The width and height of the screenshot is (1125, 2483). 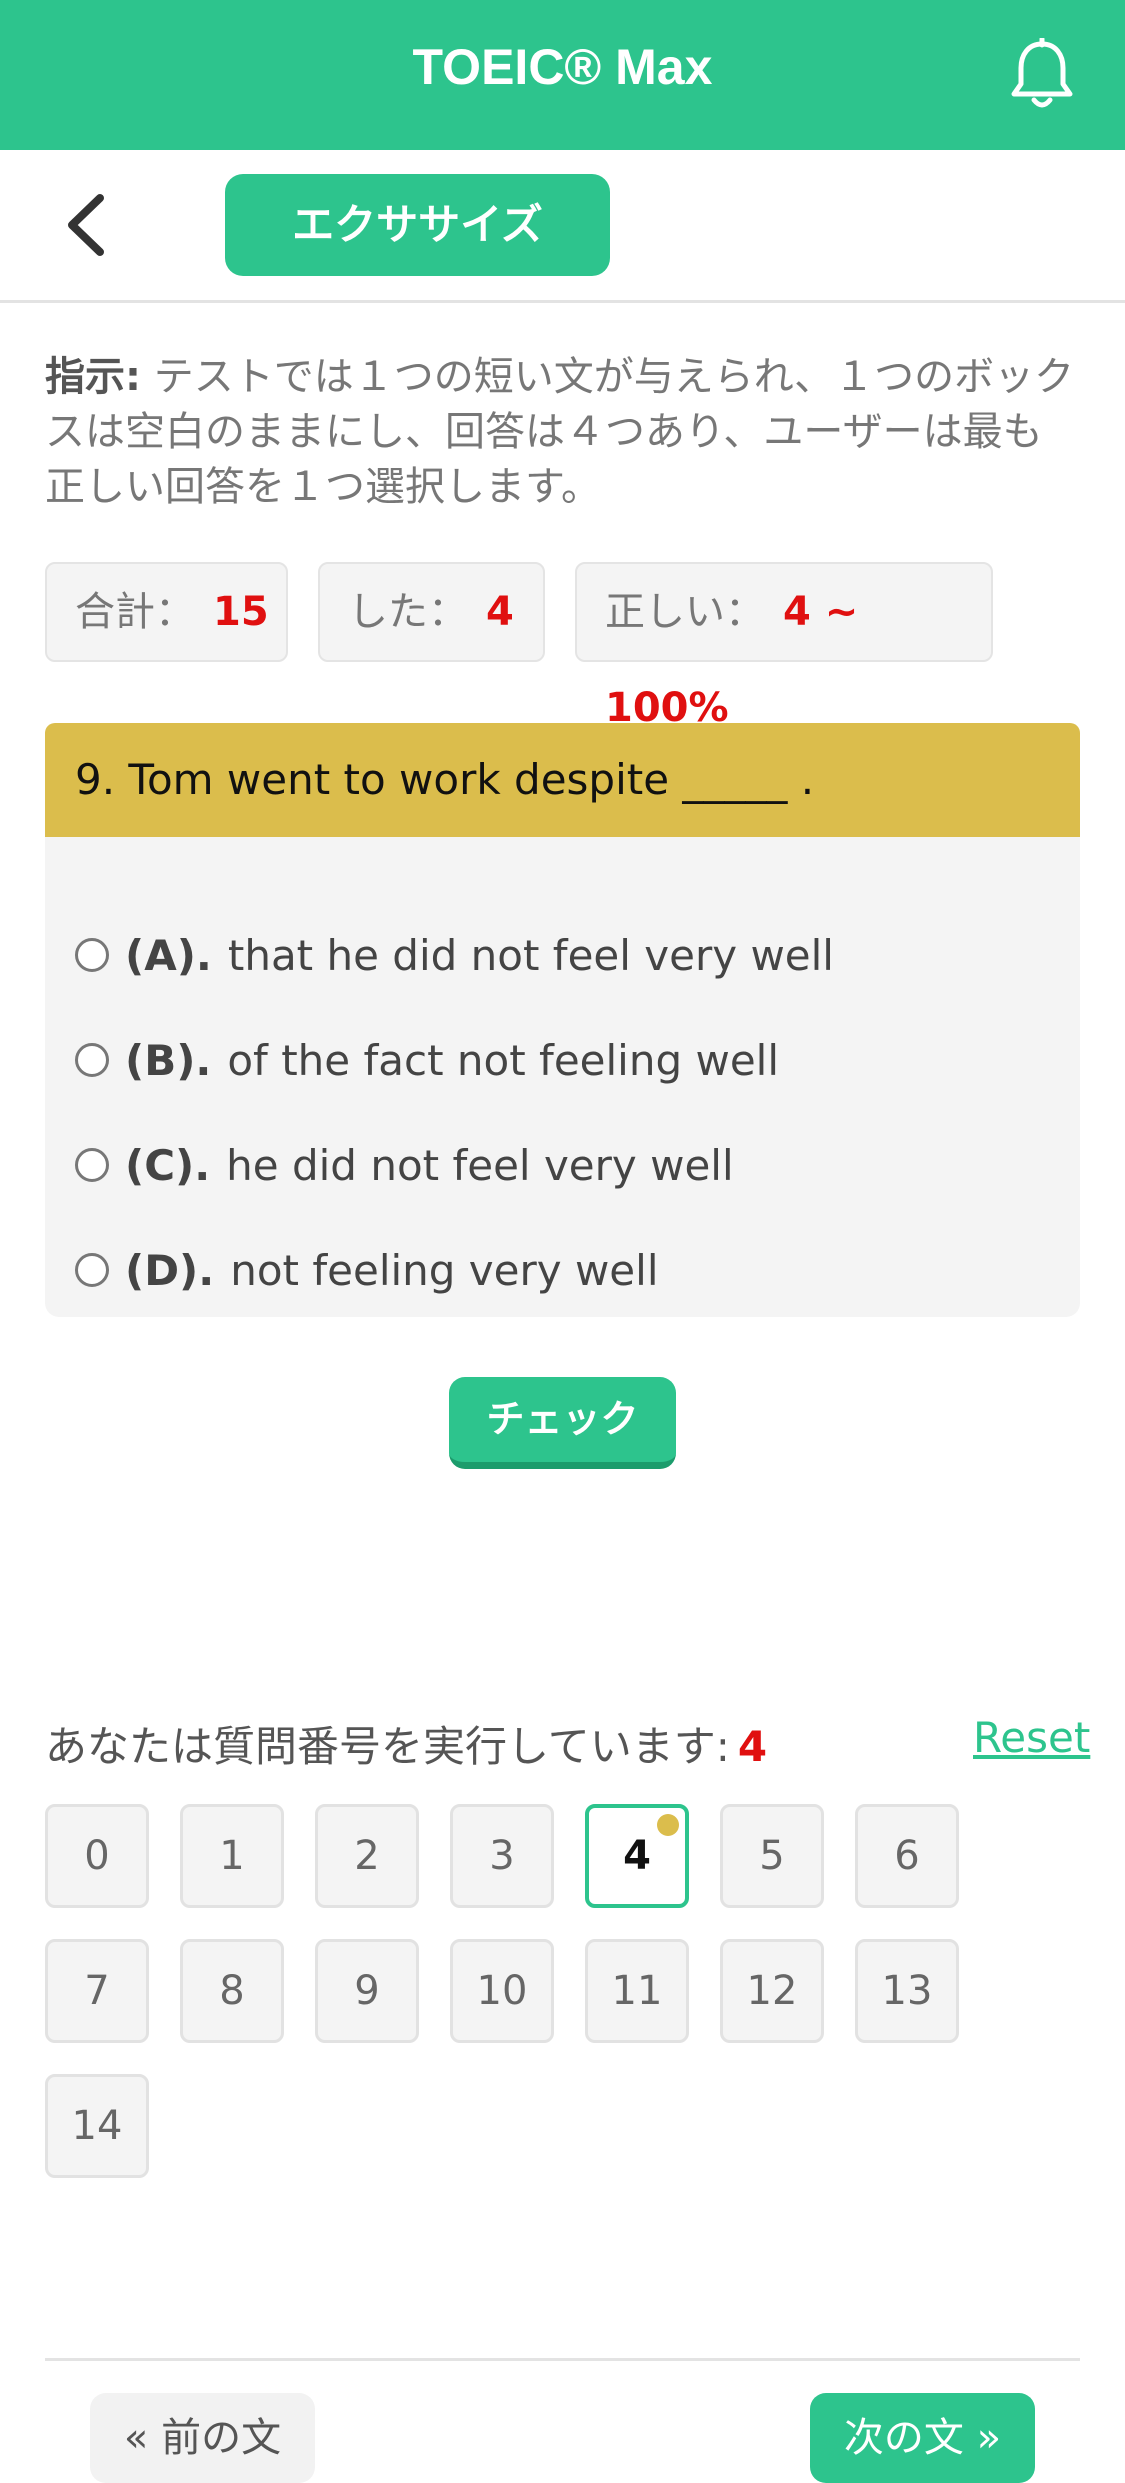 What do you see at coordinates (168, 1060) in the screenshot?
I see `option-letter: (B).` at bounding box center [168, 1060].